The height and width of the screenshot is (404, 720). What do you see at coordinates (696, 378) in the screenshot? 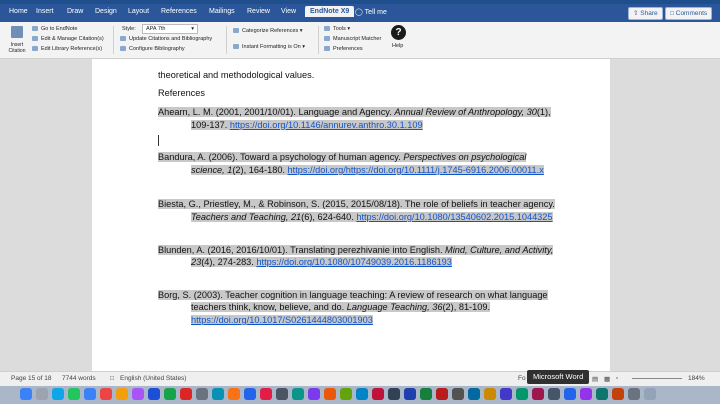
I see `zoom-level: 184%` at bounding box center [696, 378].